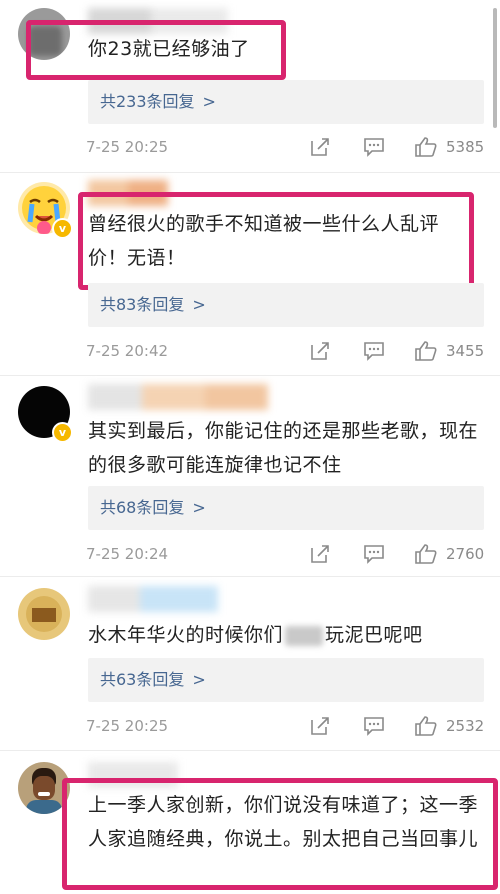 The height and width of the screenshot is (894, 500). What do you see at coordinates (286, 147) in the screenshot?
I see `comment-meta: 7-25 20:25 5385` at bounding box center [286, 147].